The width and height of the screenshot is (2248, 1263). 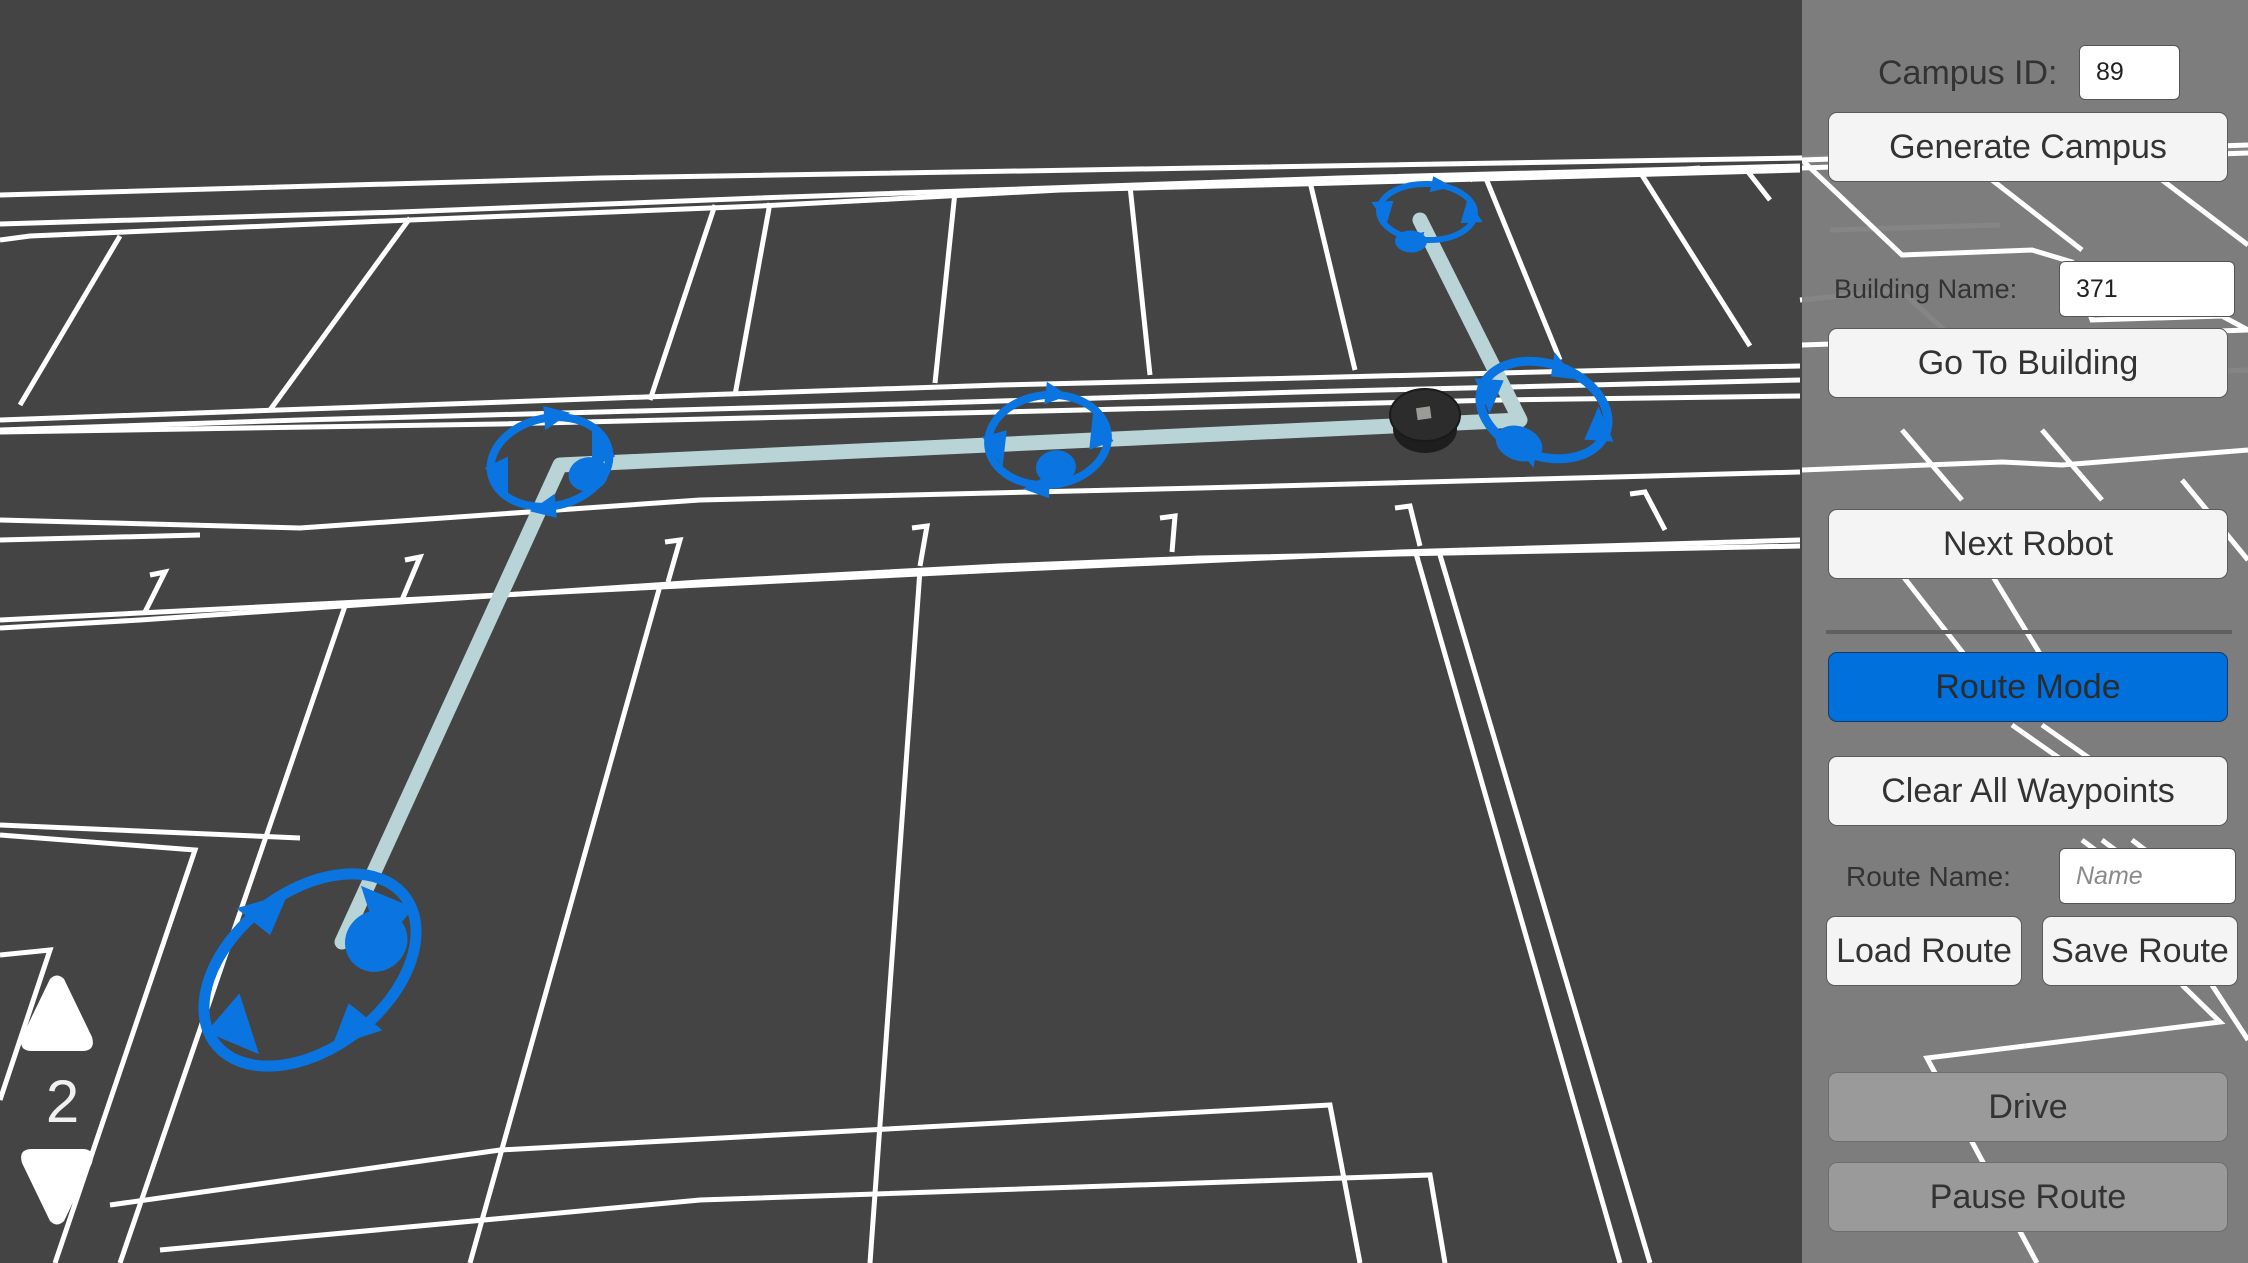 I want to click on panel-divider, so click(x=2029, y=632).